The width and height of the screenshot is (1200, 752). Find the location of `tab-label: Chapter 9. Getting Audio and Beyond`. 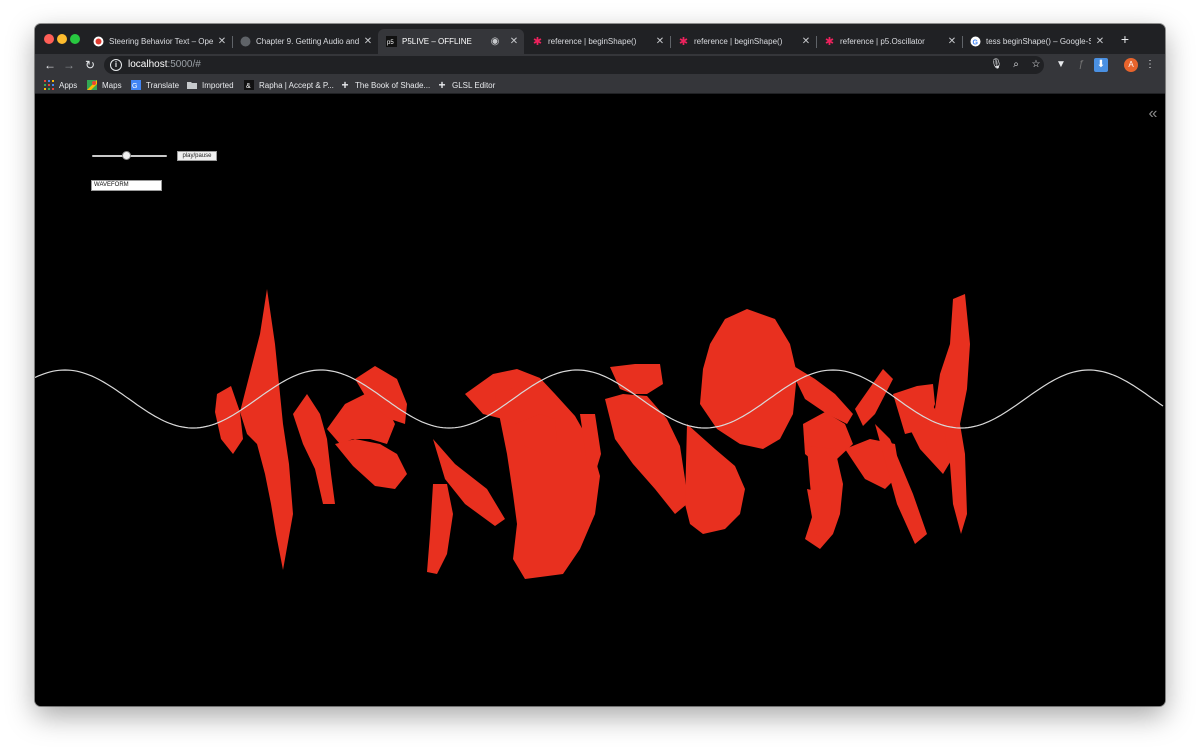

tab-label: Chapter 9. Getting Audio and Beyond is located at coordinates (307, 41).